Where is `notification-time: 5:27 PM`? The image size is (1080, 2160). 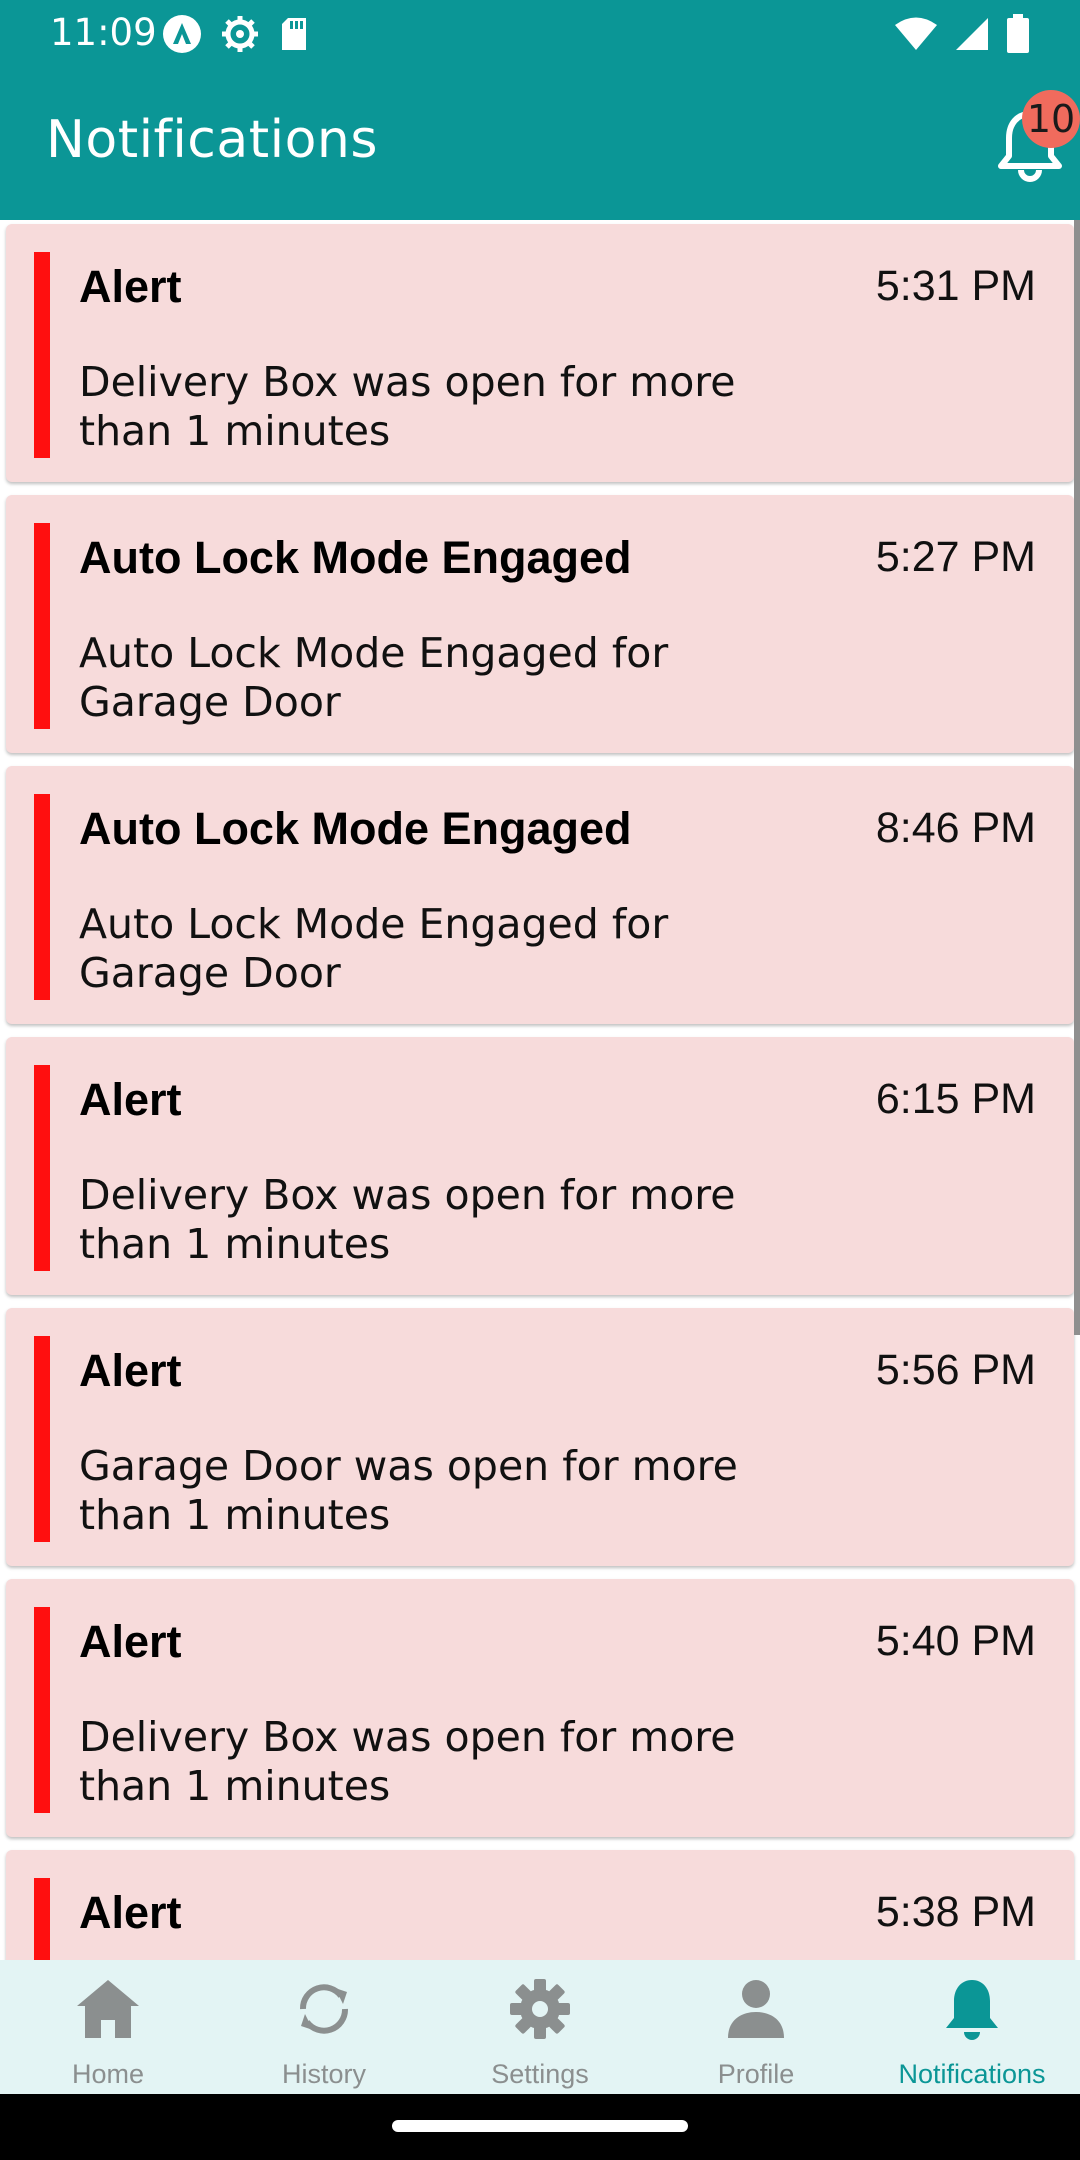
notification-time: 5:27 PM is located at coordinates (955, 557).